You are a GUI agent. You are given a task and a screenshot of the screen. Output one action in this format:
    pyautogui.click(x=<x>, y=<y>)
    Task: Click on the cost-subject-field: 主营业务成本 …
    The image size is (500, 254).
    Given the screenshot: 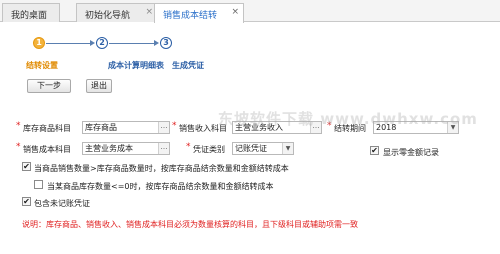 What is the action you would take?
    pyautogui.click(x=126, y=148)
    